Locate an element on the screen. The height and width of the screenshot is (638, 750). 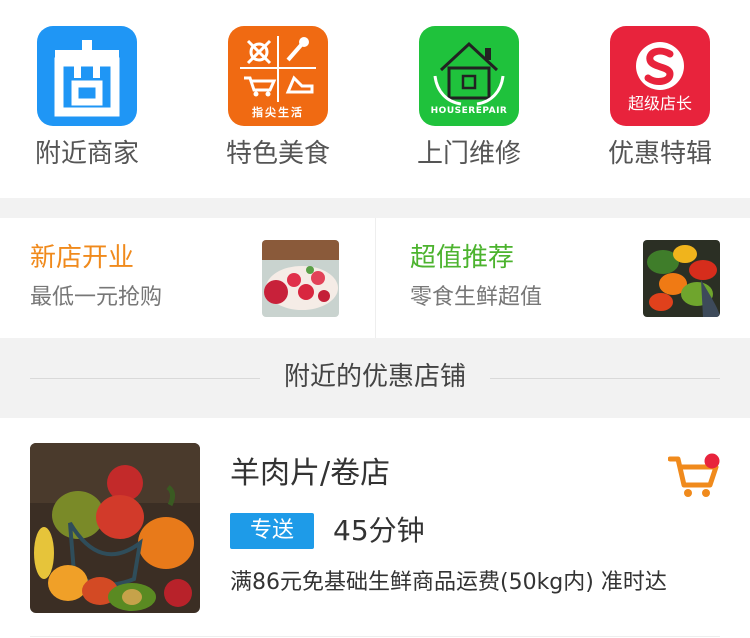
promo-new-store: 新店开业 最低一元抢购 is located at coordinates (187, 278).